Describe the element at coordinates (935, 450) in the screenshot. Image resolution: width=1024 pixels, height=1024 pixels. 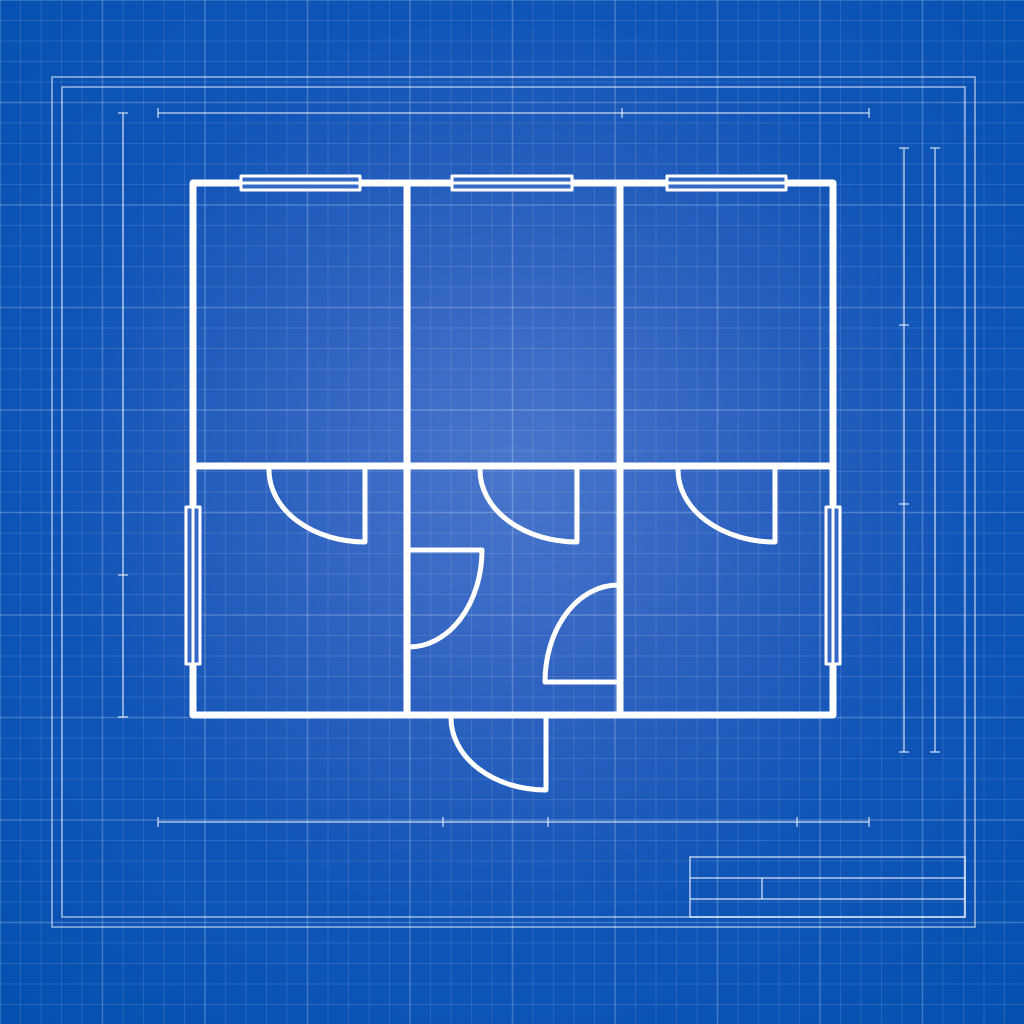
I see `dimension-line-right-outer` at that location.